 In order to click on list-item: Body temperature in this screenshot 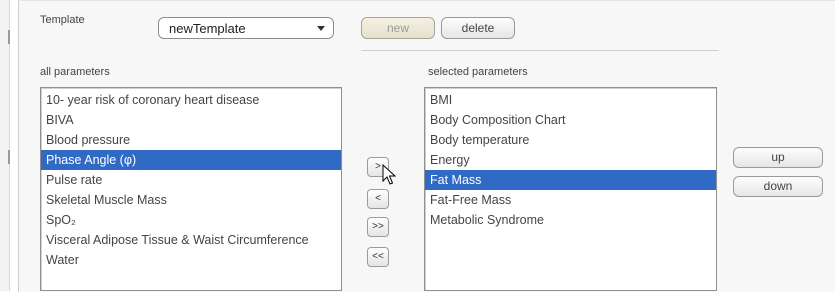, I will do `click(570, 140)`.